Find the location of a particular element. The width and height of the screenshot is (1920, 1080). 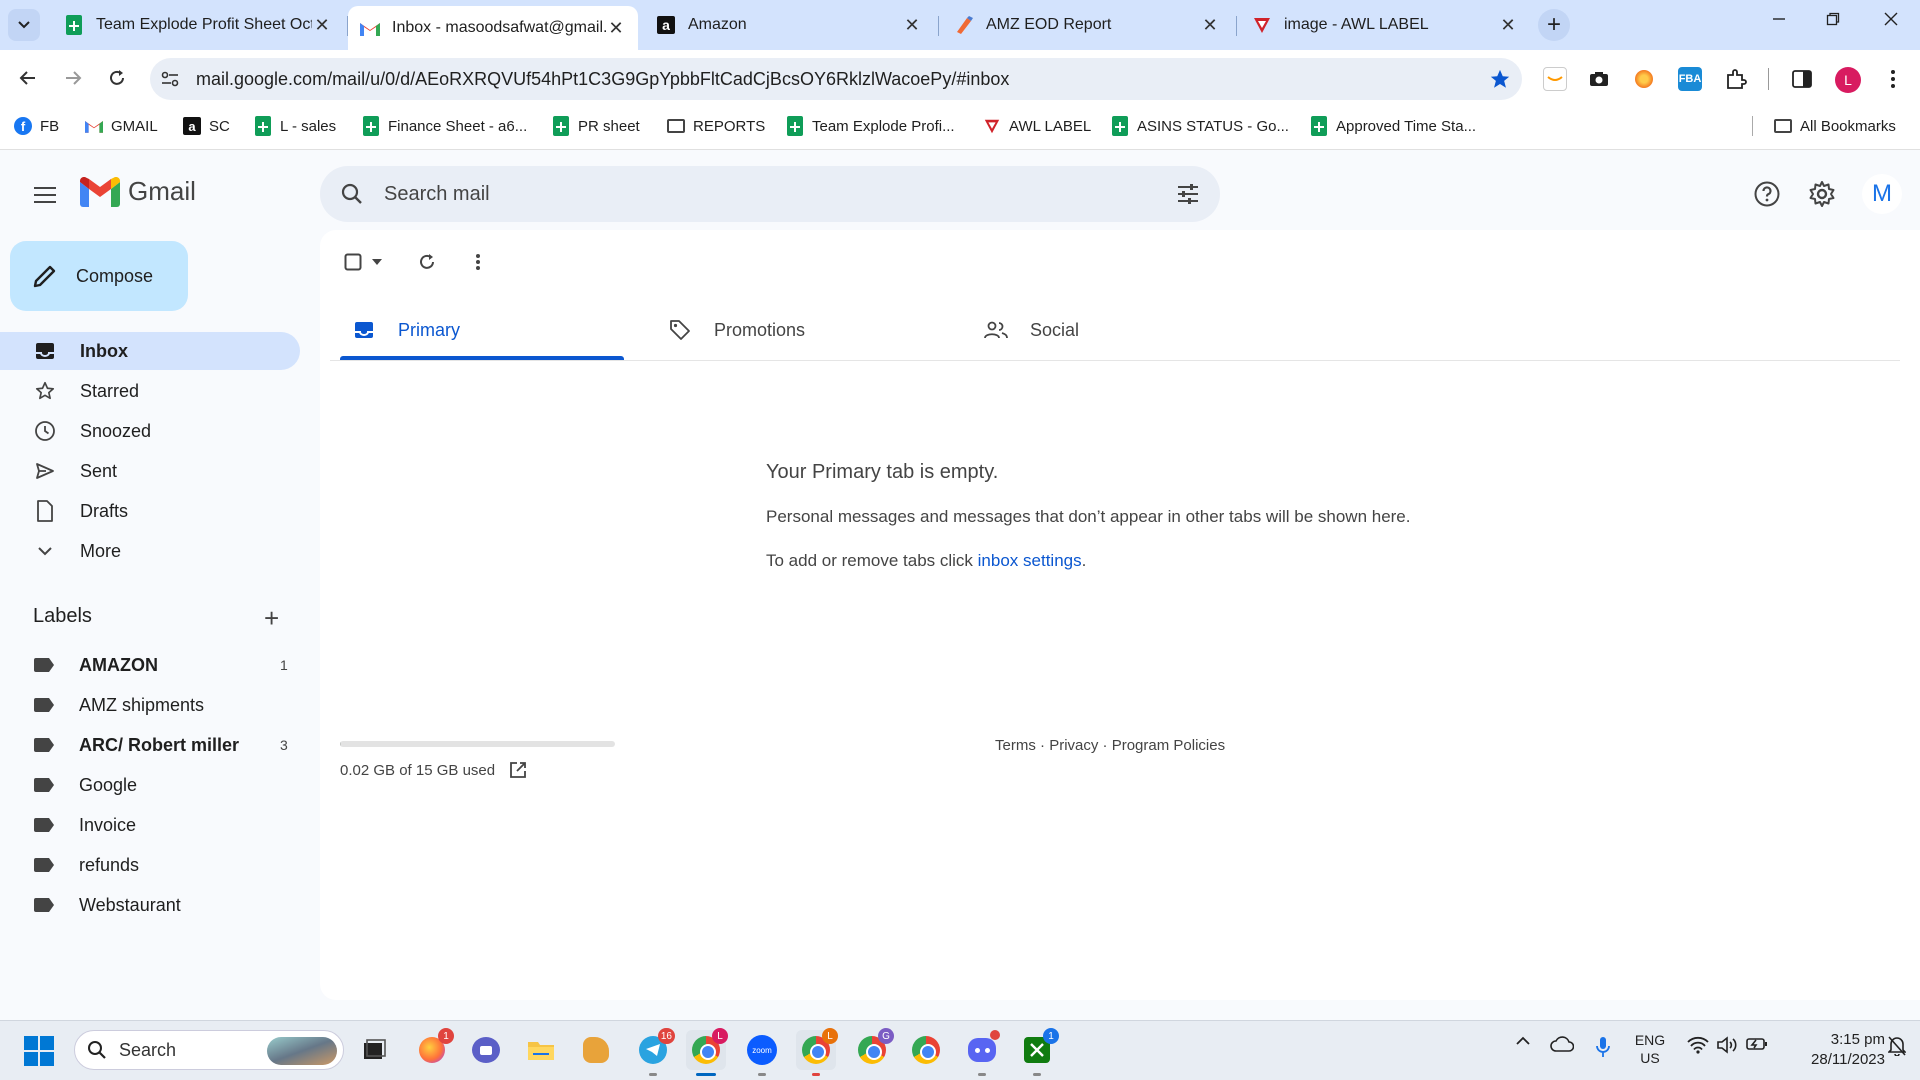

bookmark-l-sales: L - sales is located at coordinates (295, 126).